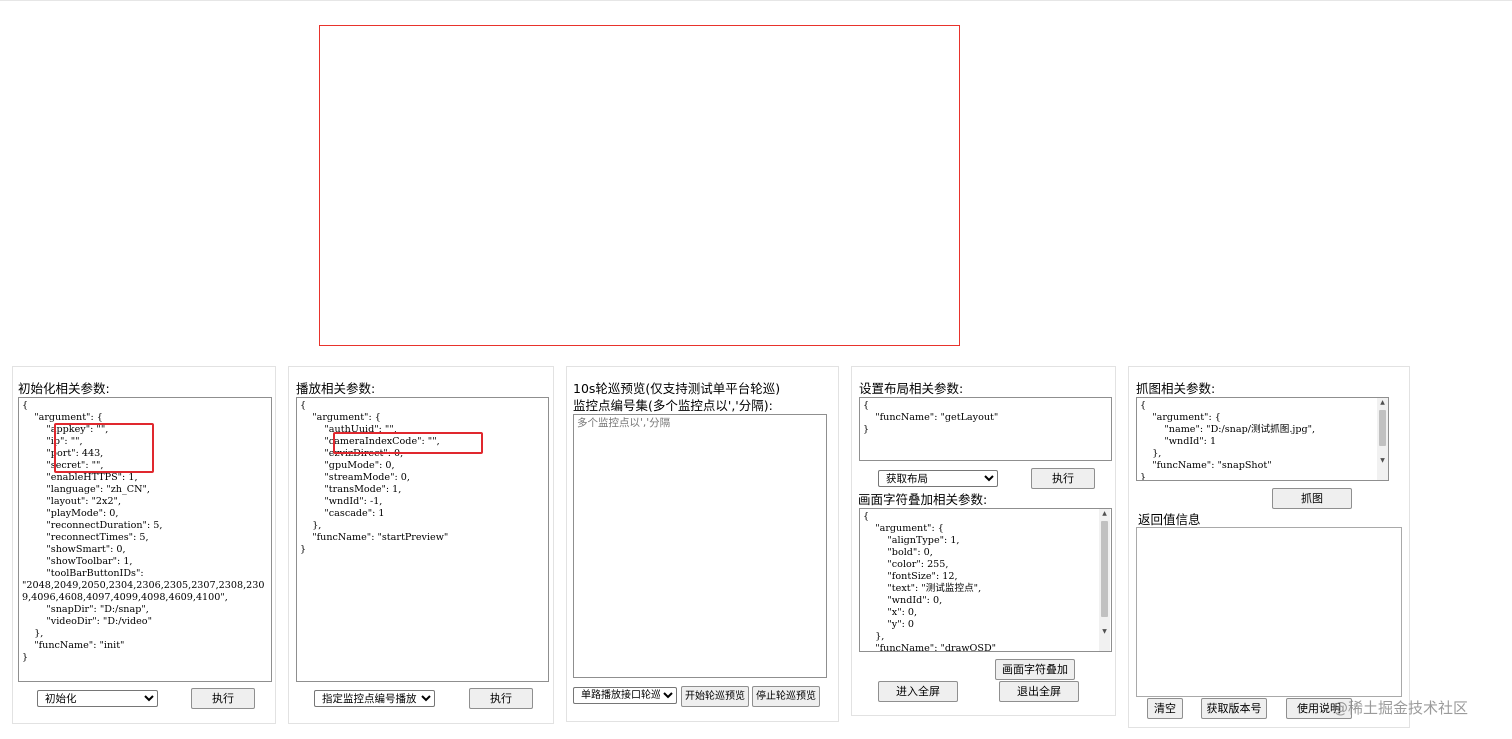 This screenshot has height=739, width=1512. What do you see at coordinates (374, 698) in the screenshot?
I see `play-action-select: 指定监控点编号播放` at bounding box center [374, 698].